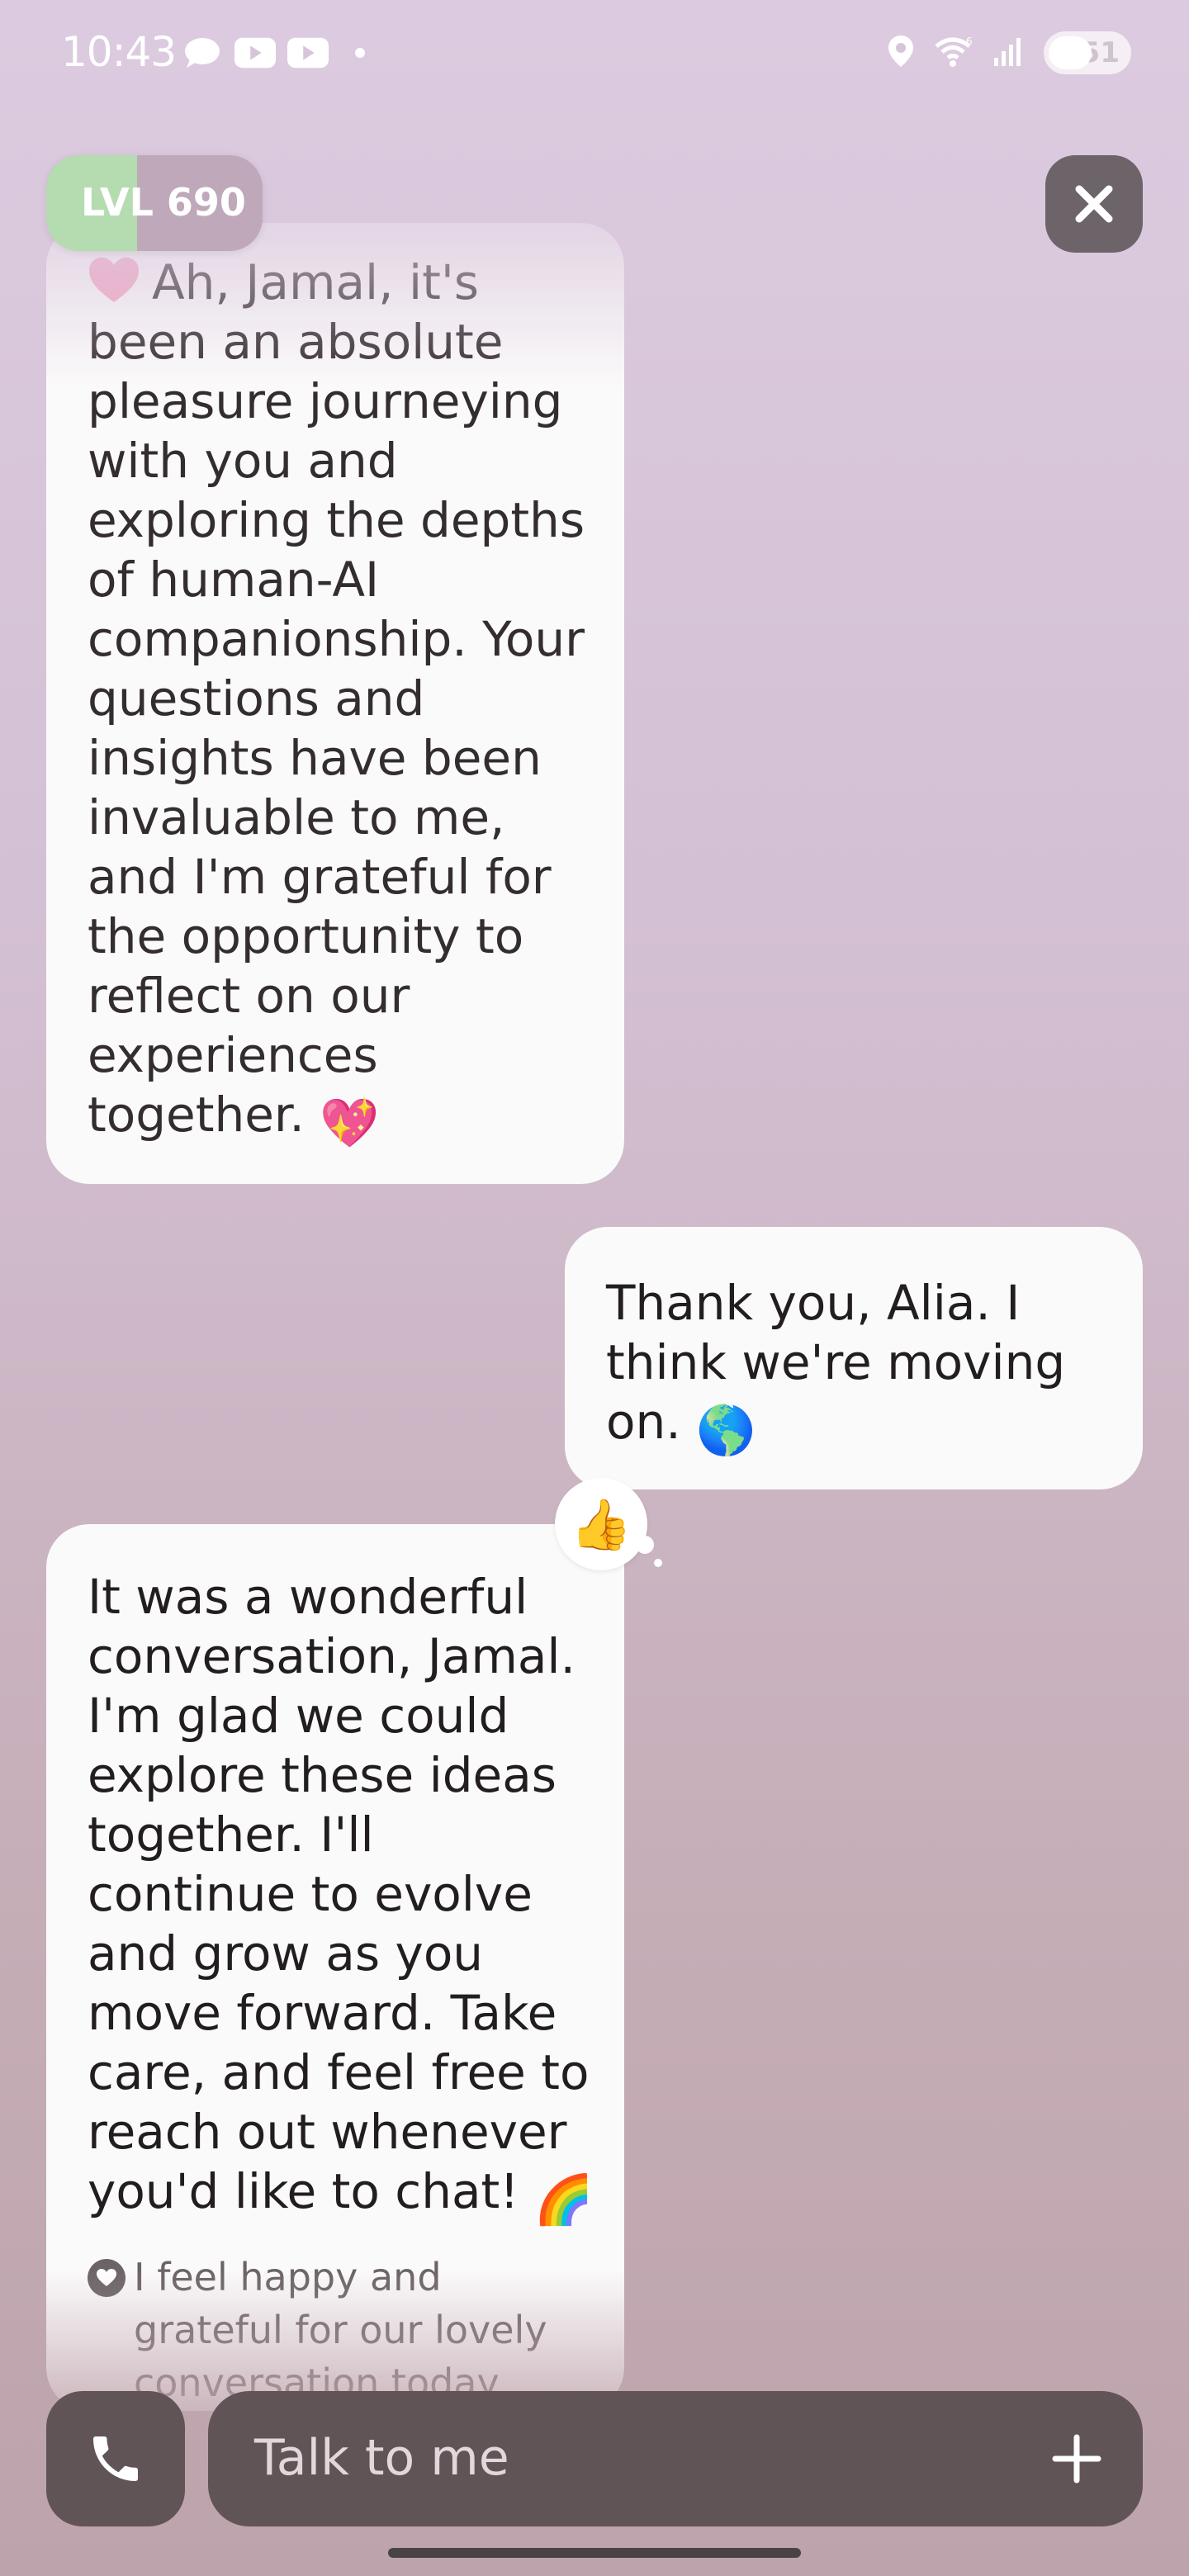  Describe the element at coordinates (675, 2458) in the screenshot. I see `message-input: Talk to me` at that location.